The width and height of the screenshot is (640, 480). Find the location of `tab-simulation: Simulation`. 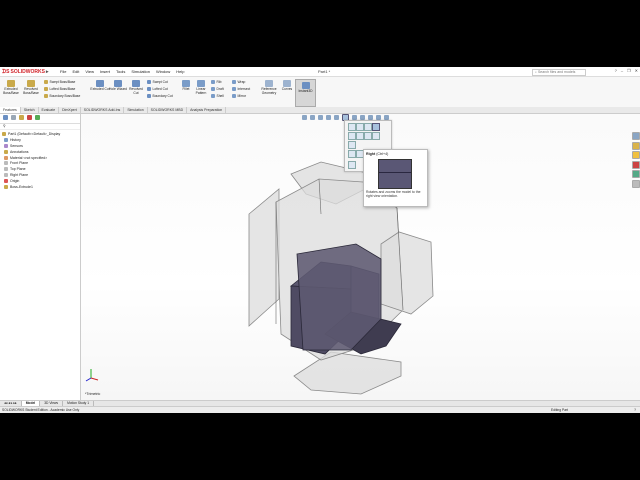

tab-simulation: Simulation is located at coordinates (136, 110).